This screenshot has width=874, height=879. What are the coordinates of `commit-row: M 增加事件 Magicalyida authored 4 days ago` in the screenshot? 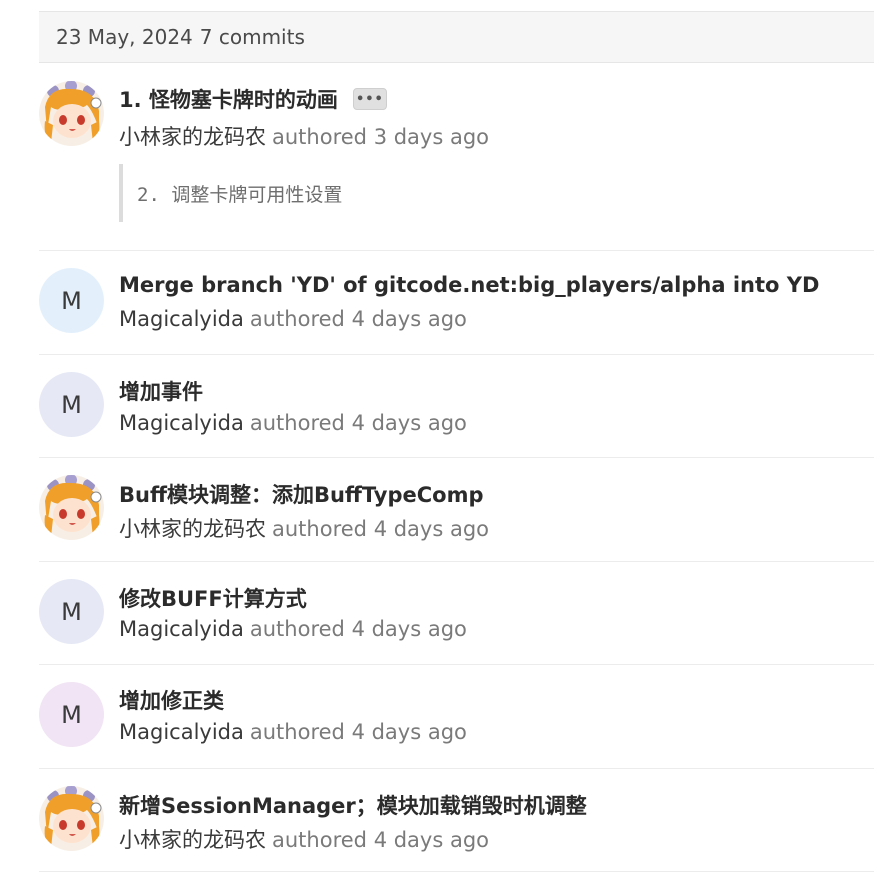 It's located at (456, 406).